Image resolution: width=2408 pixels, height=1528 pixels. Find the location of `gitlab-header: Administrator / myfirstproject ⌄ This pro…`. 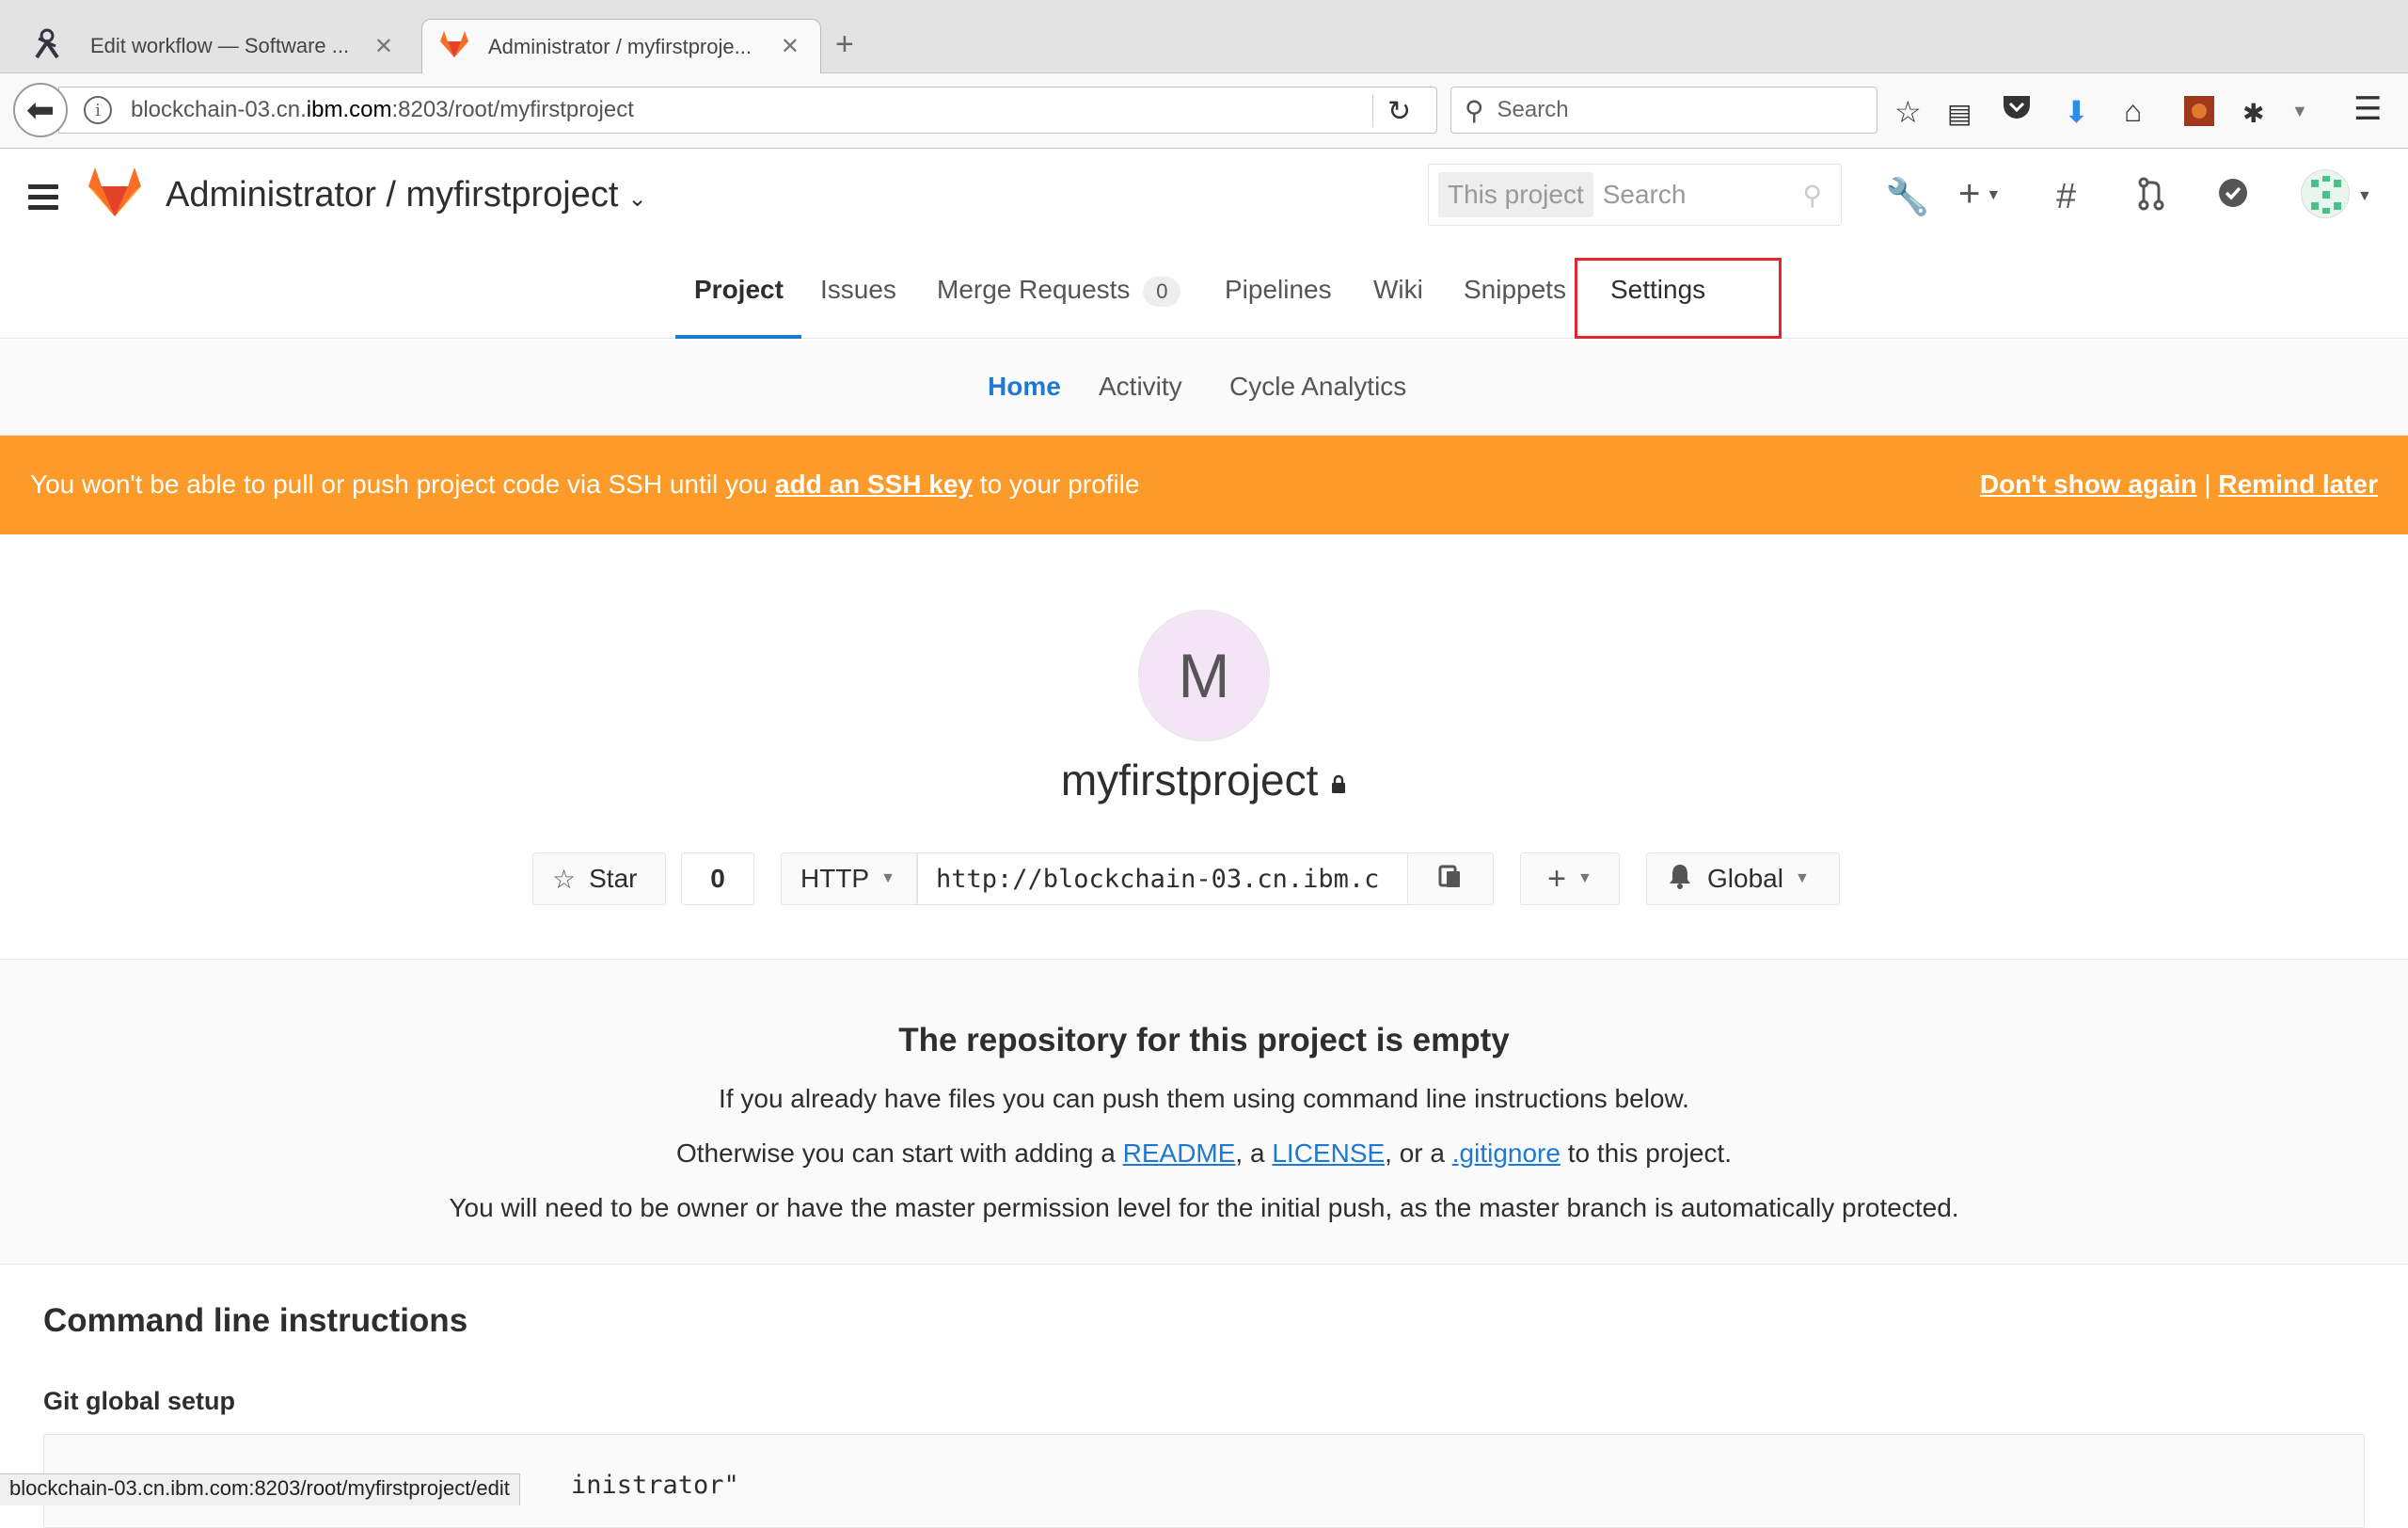

gitlab-header: Administrator / myfirstproject ⌄ This pro… is located at coordinates (1204, 198).